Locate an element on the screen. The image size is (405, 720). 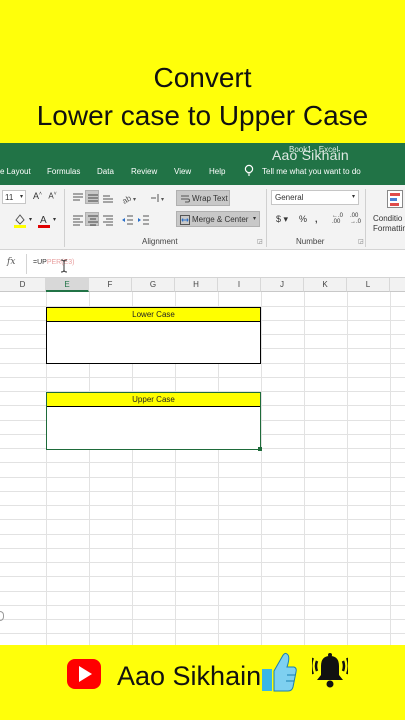
orientation-icon: ab ▾ is located at coordinates (128, 199).